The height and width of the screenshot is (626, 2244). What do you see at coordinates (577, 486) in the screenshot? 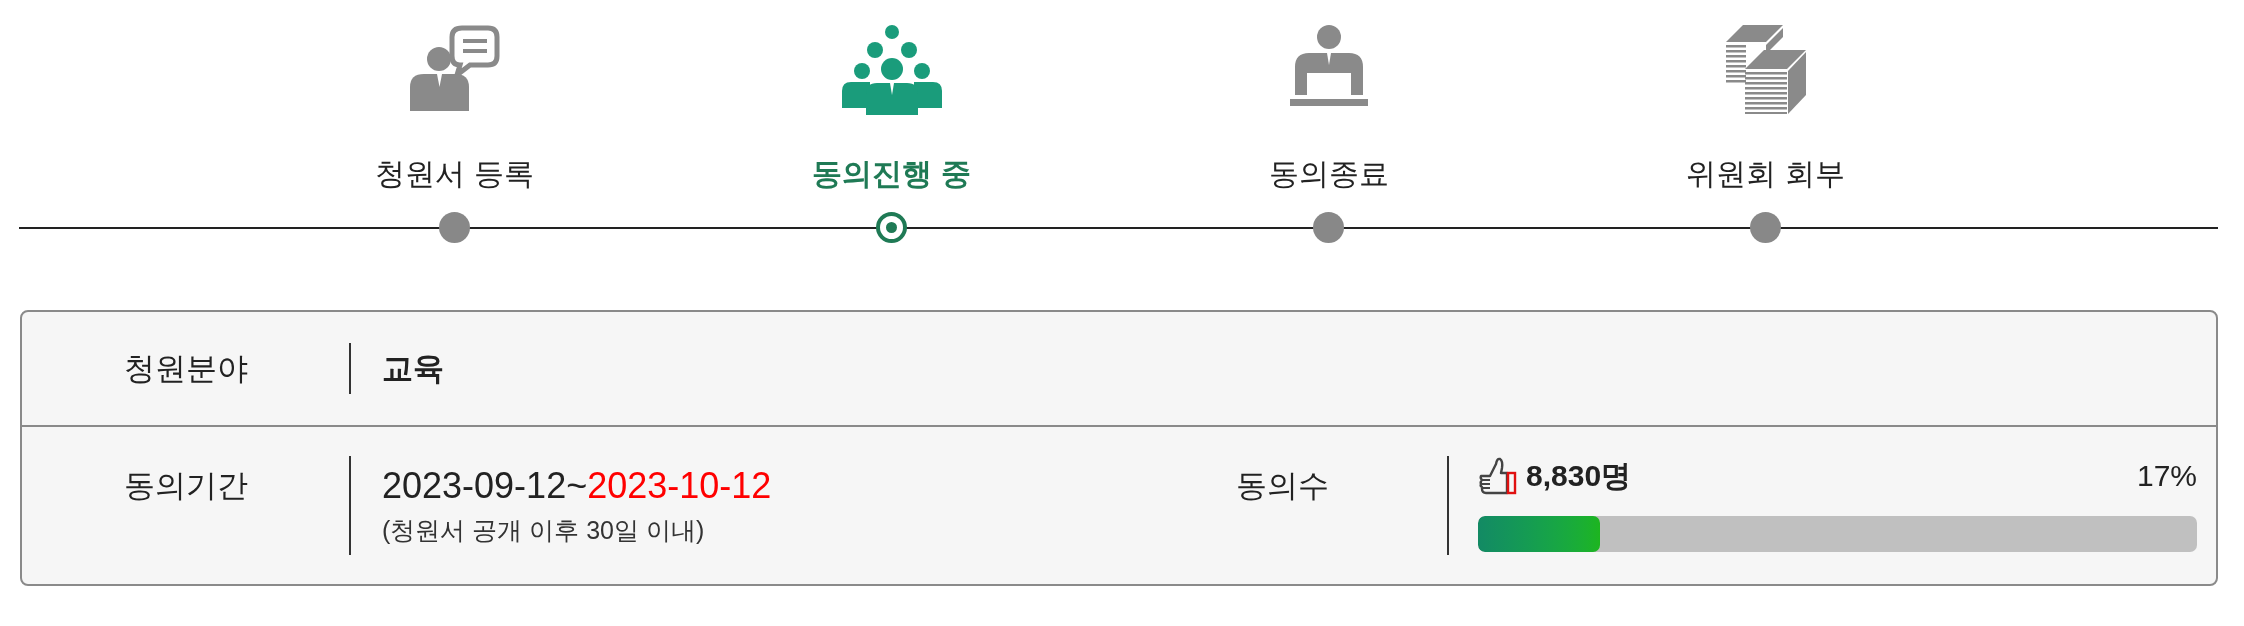
I see `period-dates: 2023-09-12~2023-10-12` at bounding box center [577, 486].